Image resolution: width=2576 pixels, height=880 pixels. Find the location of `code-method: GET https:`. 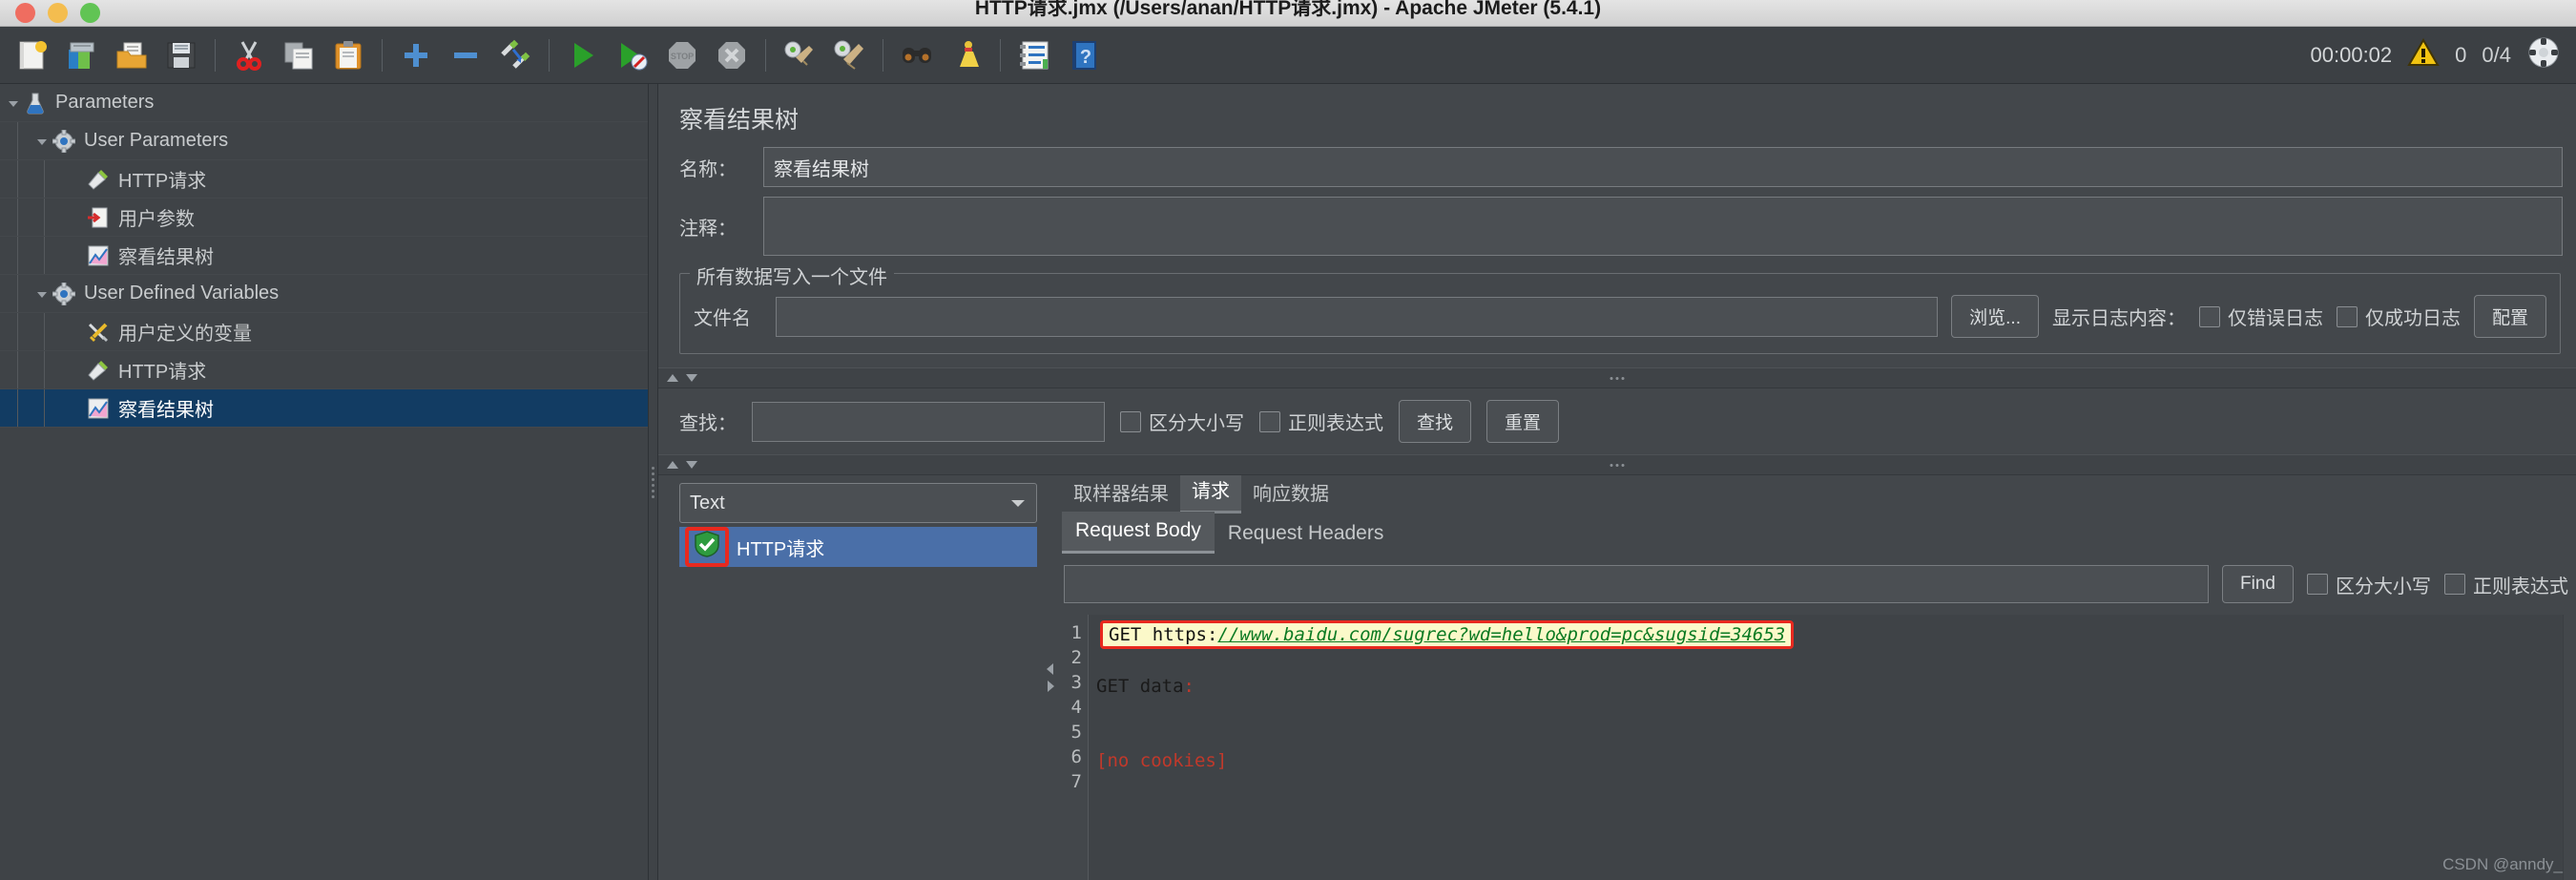

code-method: GET https: is located at coordinates (1163, 634).